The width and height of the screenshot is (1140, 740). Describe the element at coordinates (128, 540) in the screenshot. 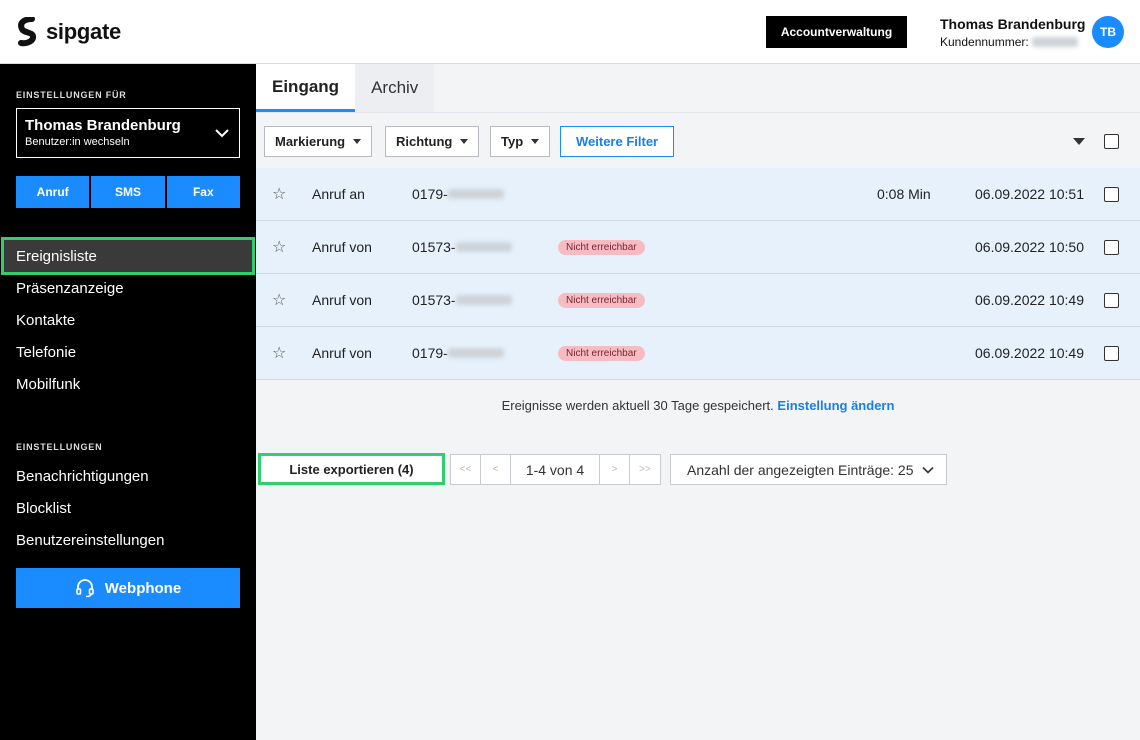

I see `sidebar-item-benutzereinstellungen: Benutzereinstellungen` at that location.